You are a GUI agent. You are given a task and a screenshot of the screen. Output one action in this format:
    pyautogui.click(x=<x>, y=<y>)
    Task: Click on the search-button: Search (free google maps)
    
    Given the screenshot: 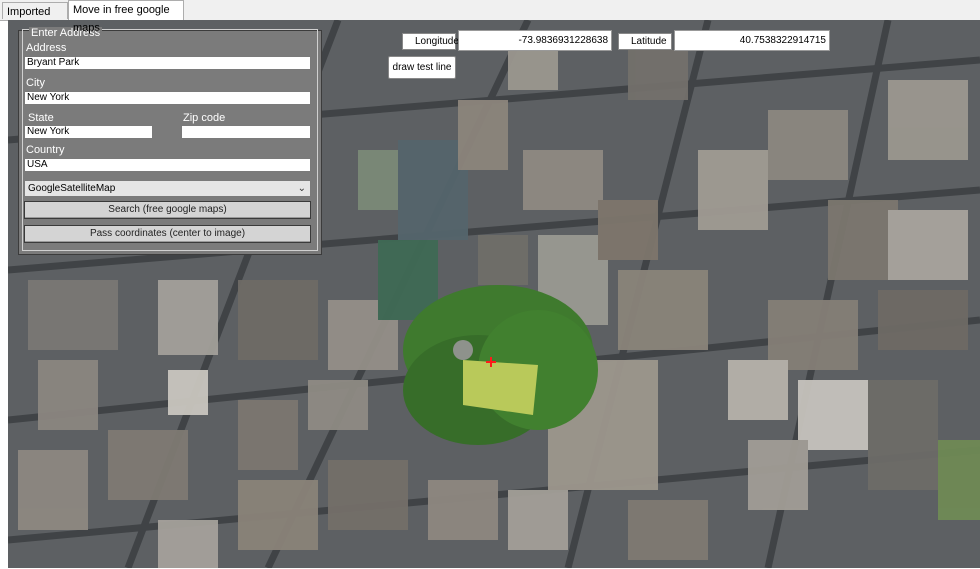 What is the action you would take?
    pyautogui.click(x=167, y=210)
    